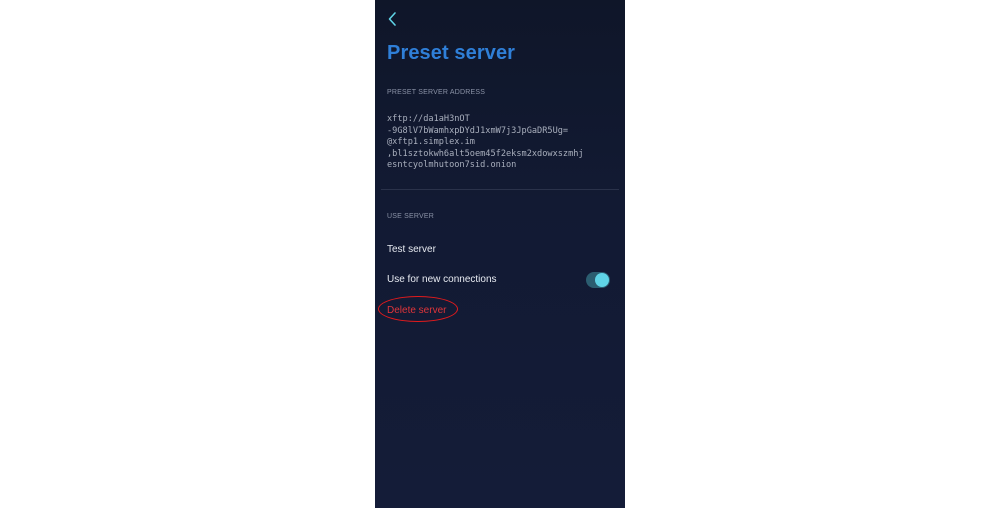  I want to click on section-divider, so click(500, 189).